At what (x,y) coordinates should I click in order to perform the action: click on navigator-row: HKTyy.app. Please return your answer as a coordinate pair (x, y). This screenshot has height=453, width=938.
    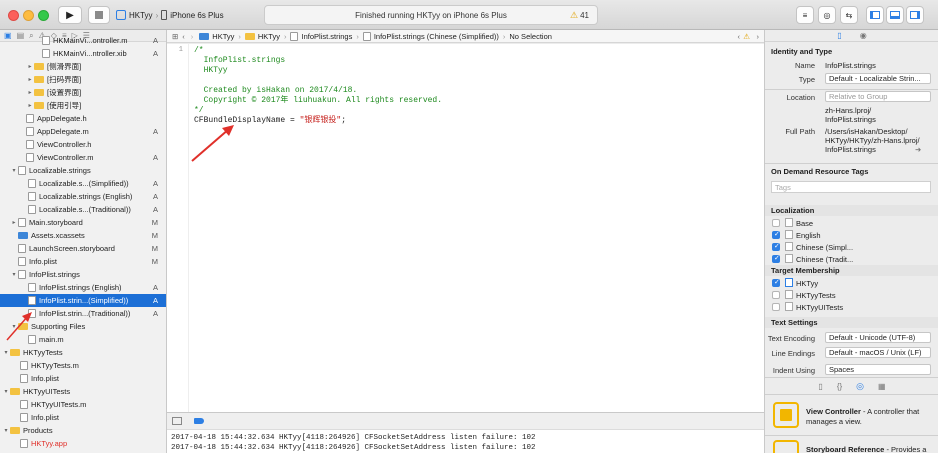
    Looking at the image, I should click on (83, 443).